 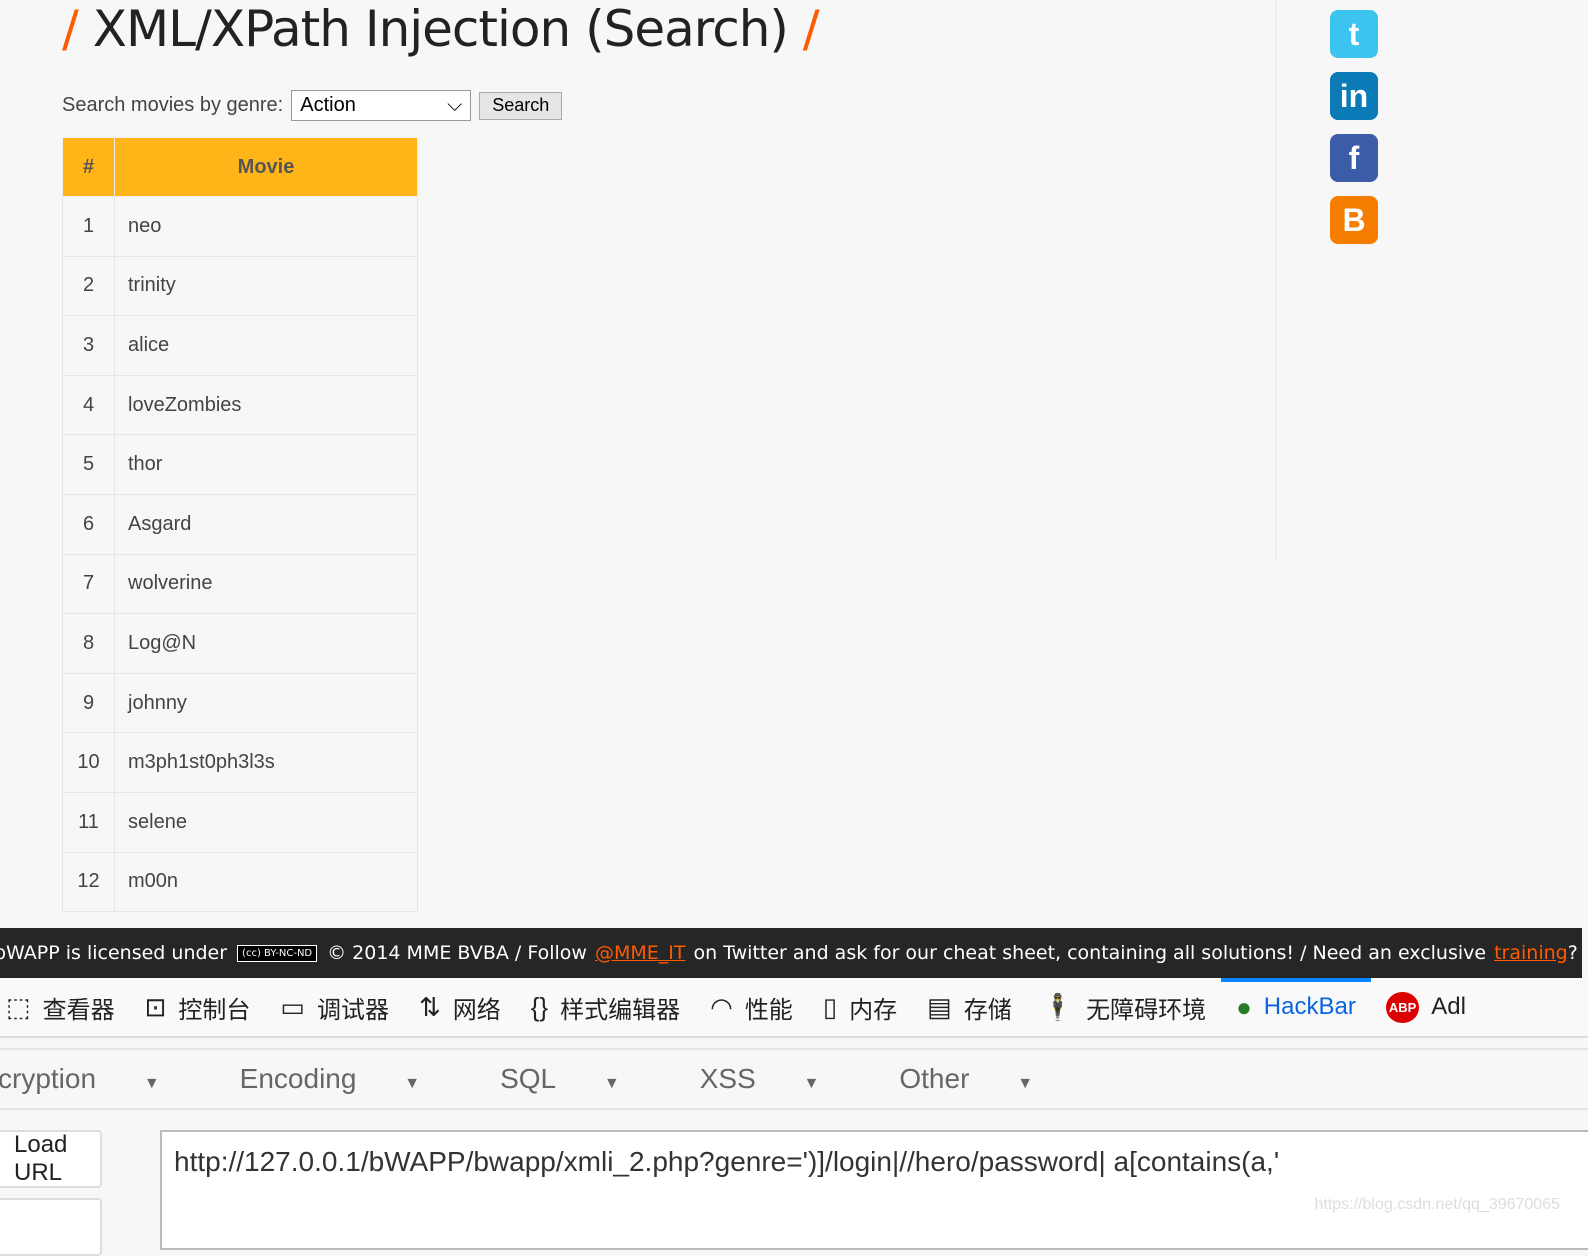 I want to click on devtools-tab-network: ⇅ 网络, so click(x=460, y=1007).